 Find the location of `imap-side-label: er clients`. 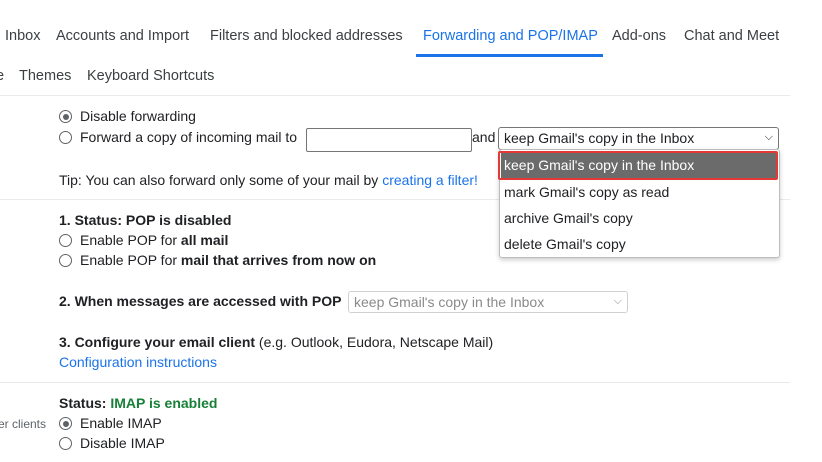

imap-side-label: er clients is located at coordinates (23, 424).